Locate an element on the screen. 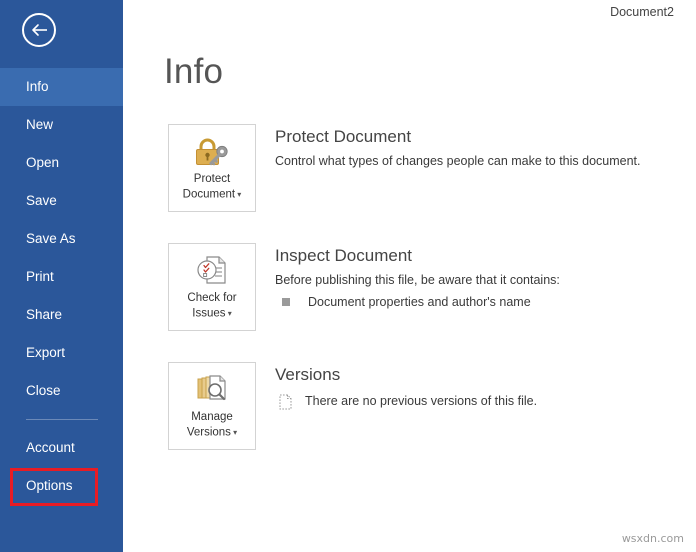  tile-label-line2-text: Issues is located at coordinates (209, 313).